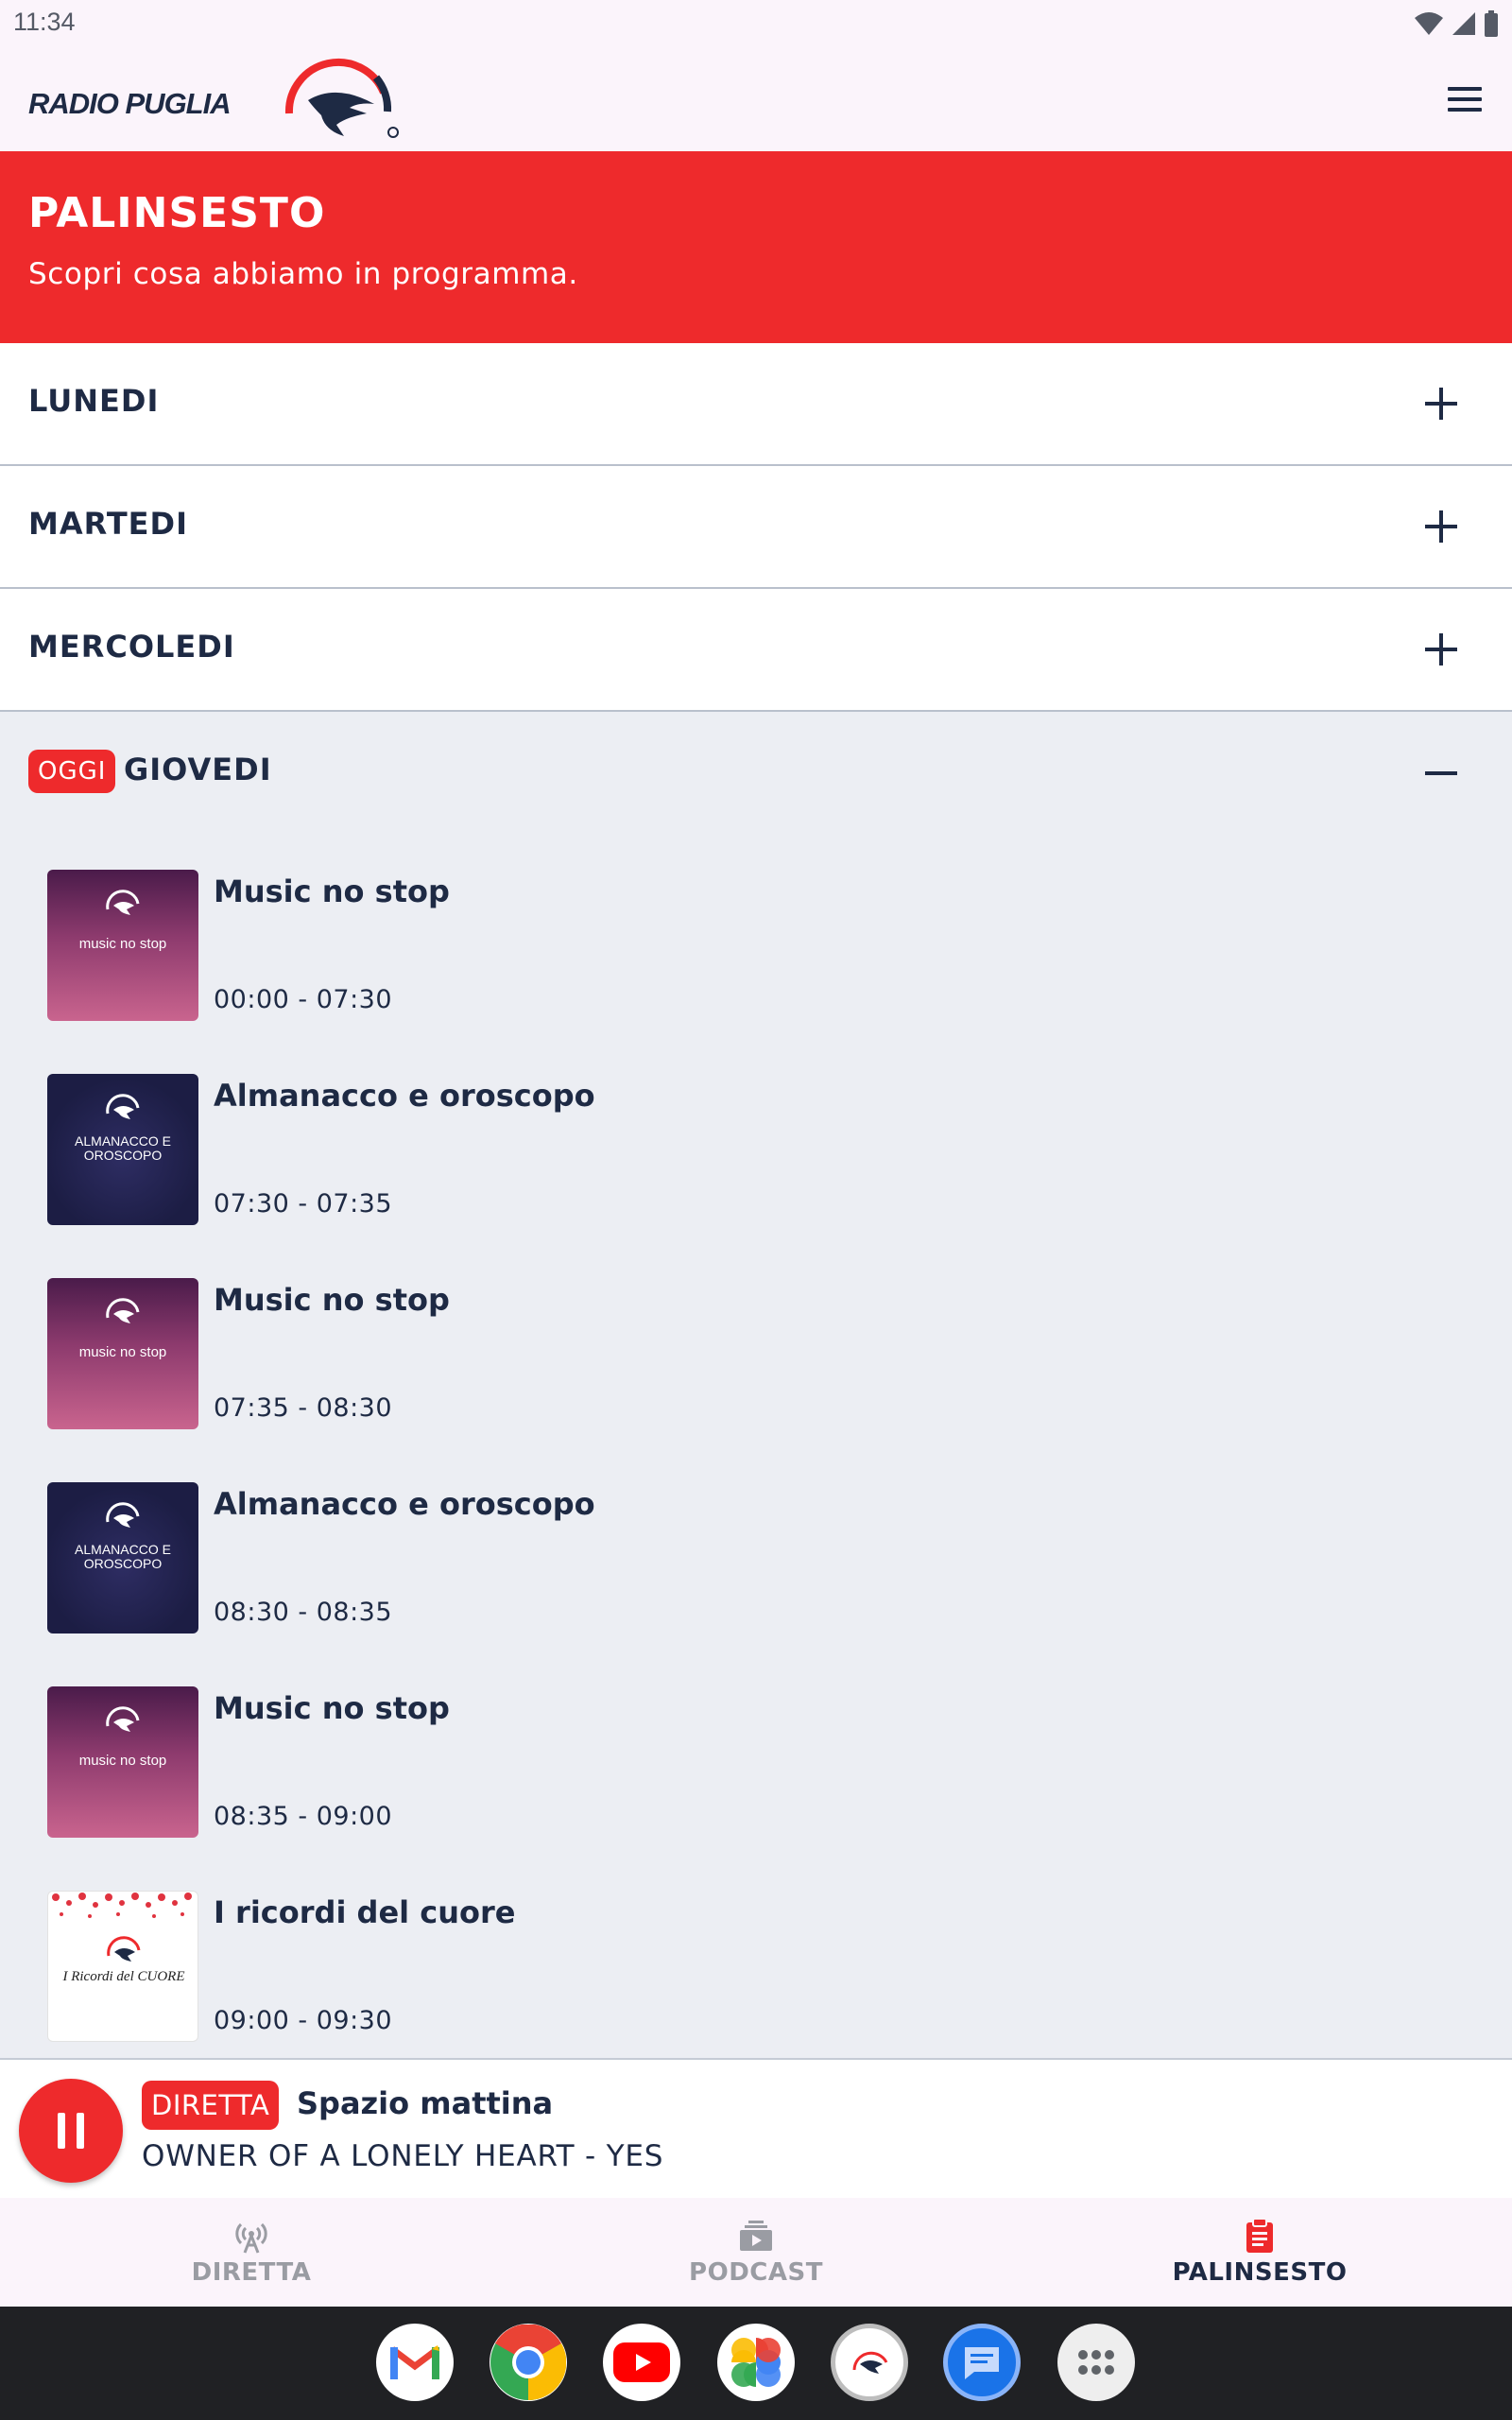  I want to click on nav-label: PALINSESTO, so click(1260, 2273).